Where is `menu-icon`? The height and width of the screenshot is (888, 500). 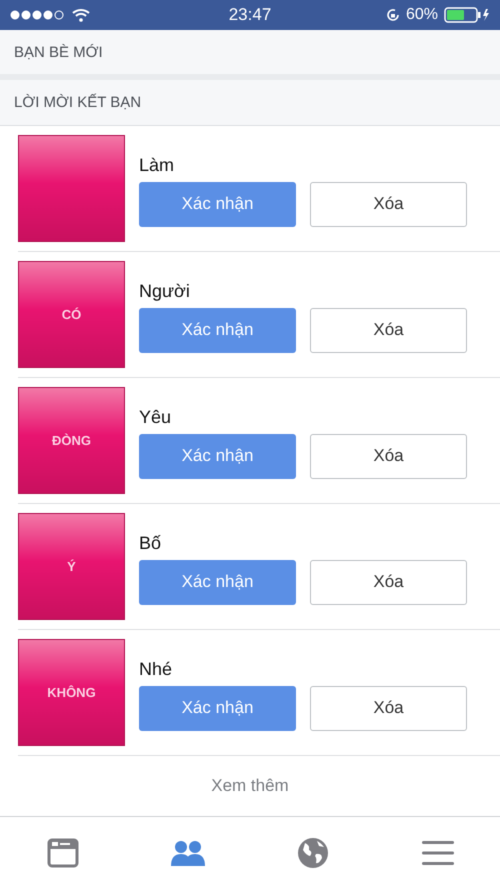
menu-icon is located at coordinates (437, 853).